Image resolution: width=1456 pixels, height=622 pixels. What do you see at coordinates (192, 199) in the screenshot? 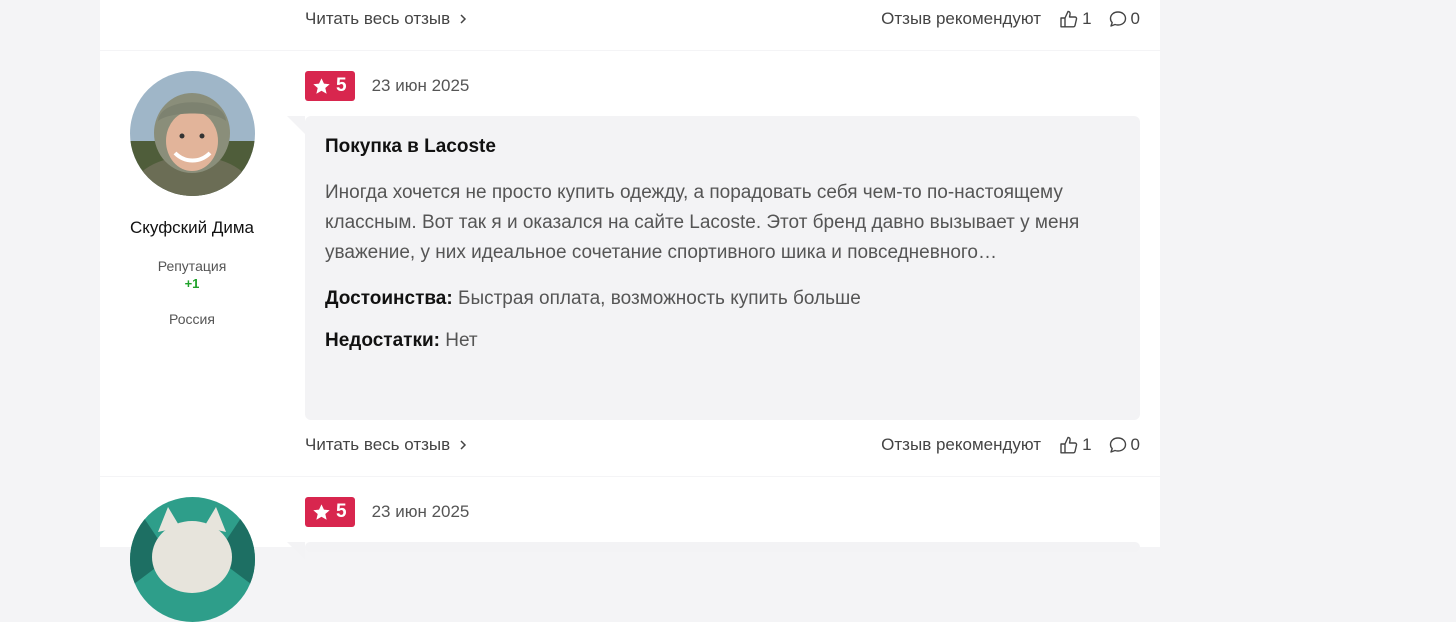
I see `review-author: Скуфский Дима Репутация +1 Россия` at bounding box center [192, 199].